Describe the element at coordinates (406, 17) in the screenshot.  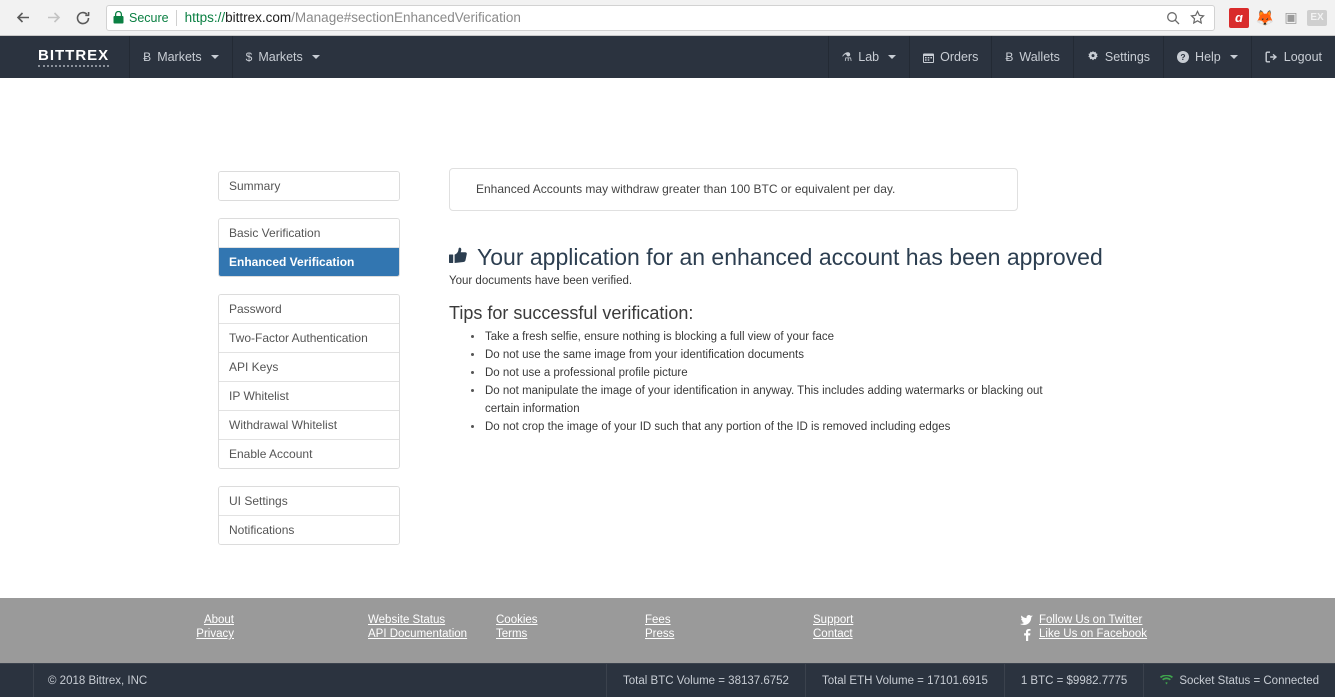
I see `url-path: /Manage#sectionEnhancedVerification` at that location.